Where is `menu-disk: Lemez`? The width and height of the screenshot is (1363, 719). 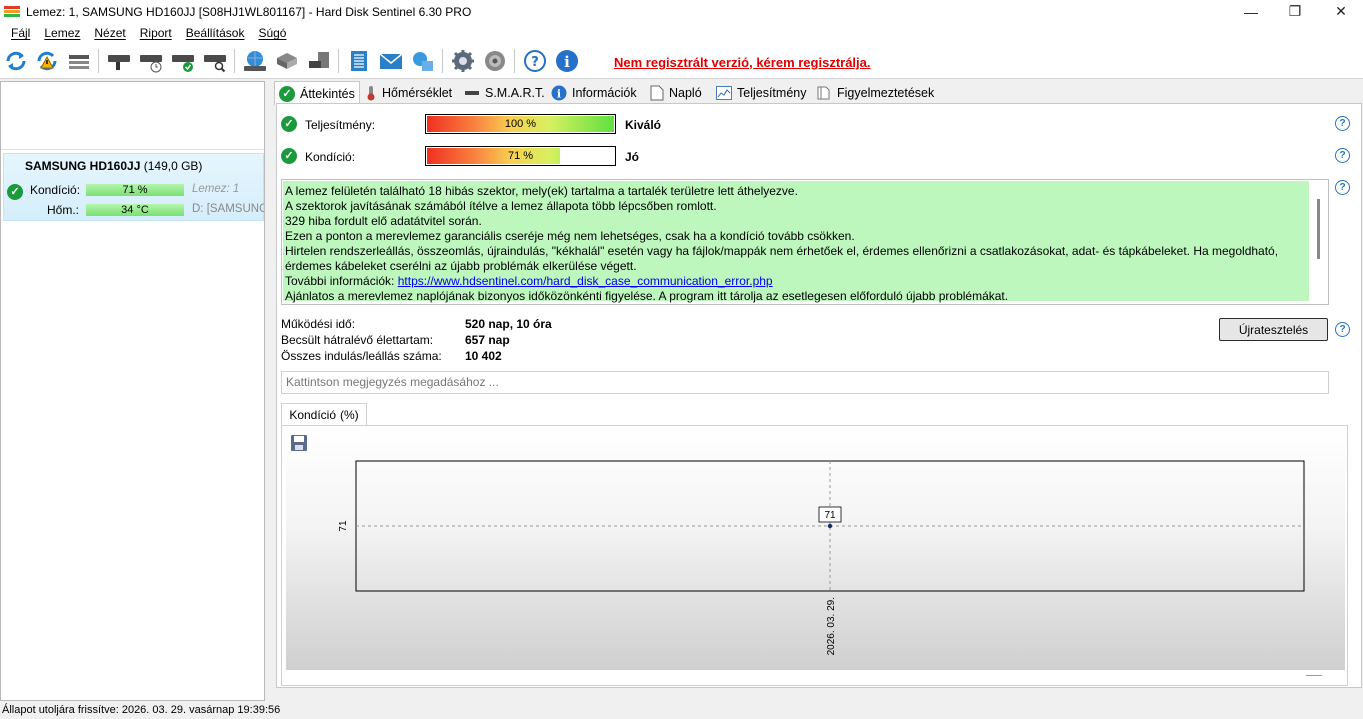
menu-disk: Lemez is located at coordinates (62, 33).